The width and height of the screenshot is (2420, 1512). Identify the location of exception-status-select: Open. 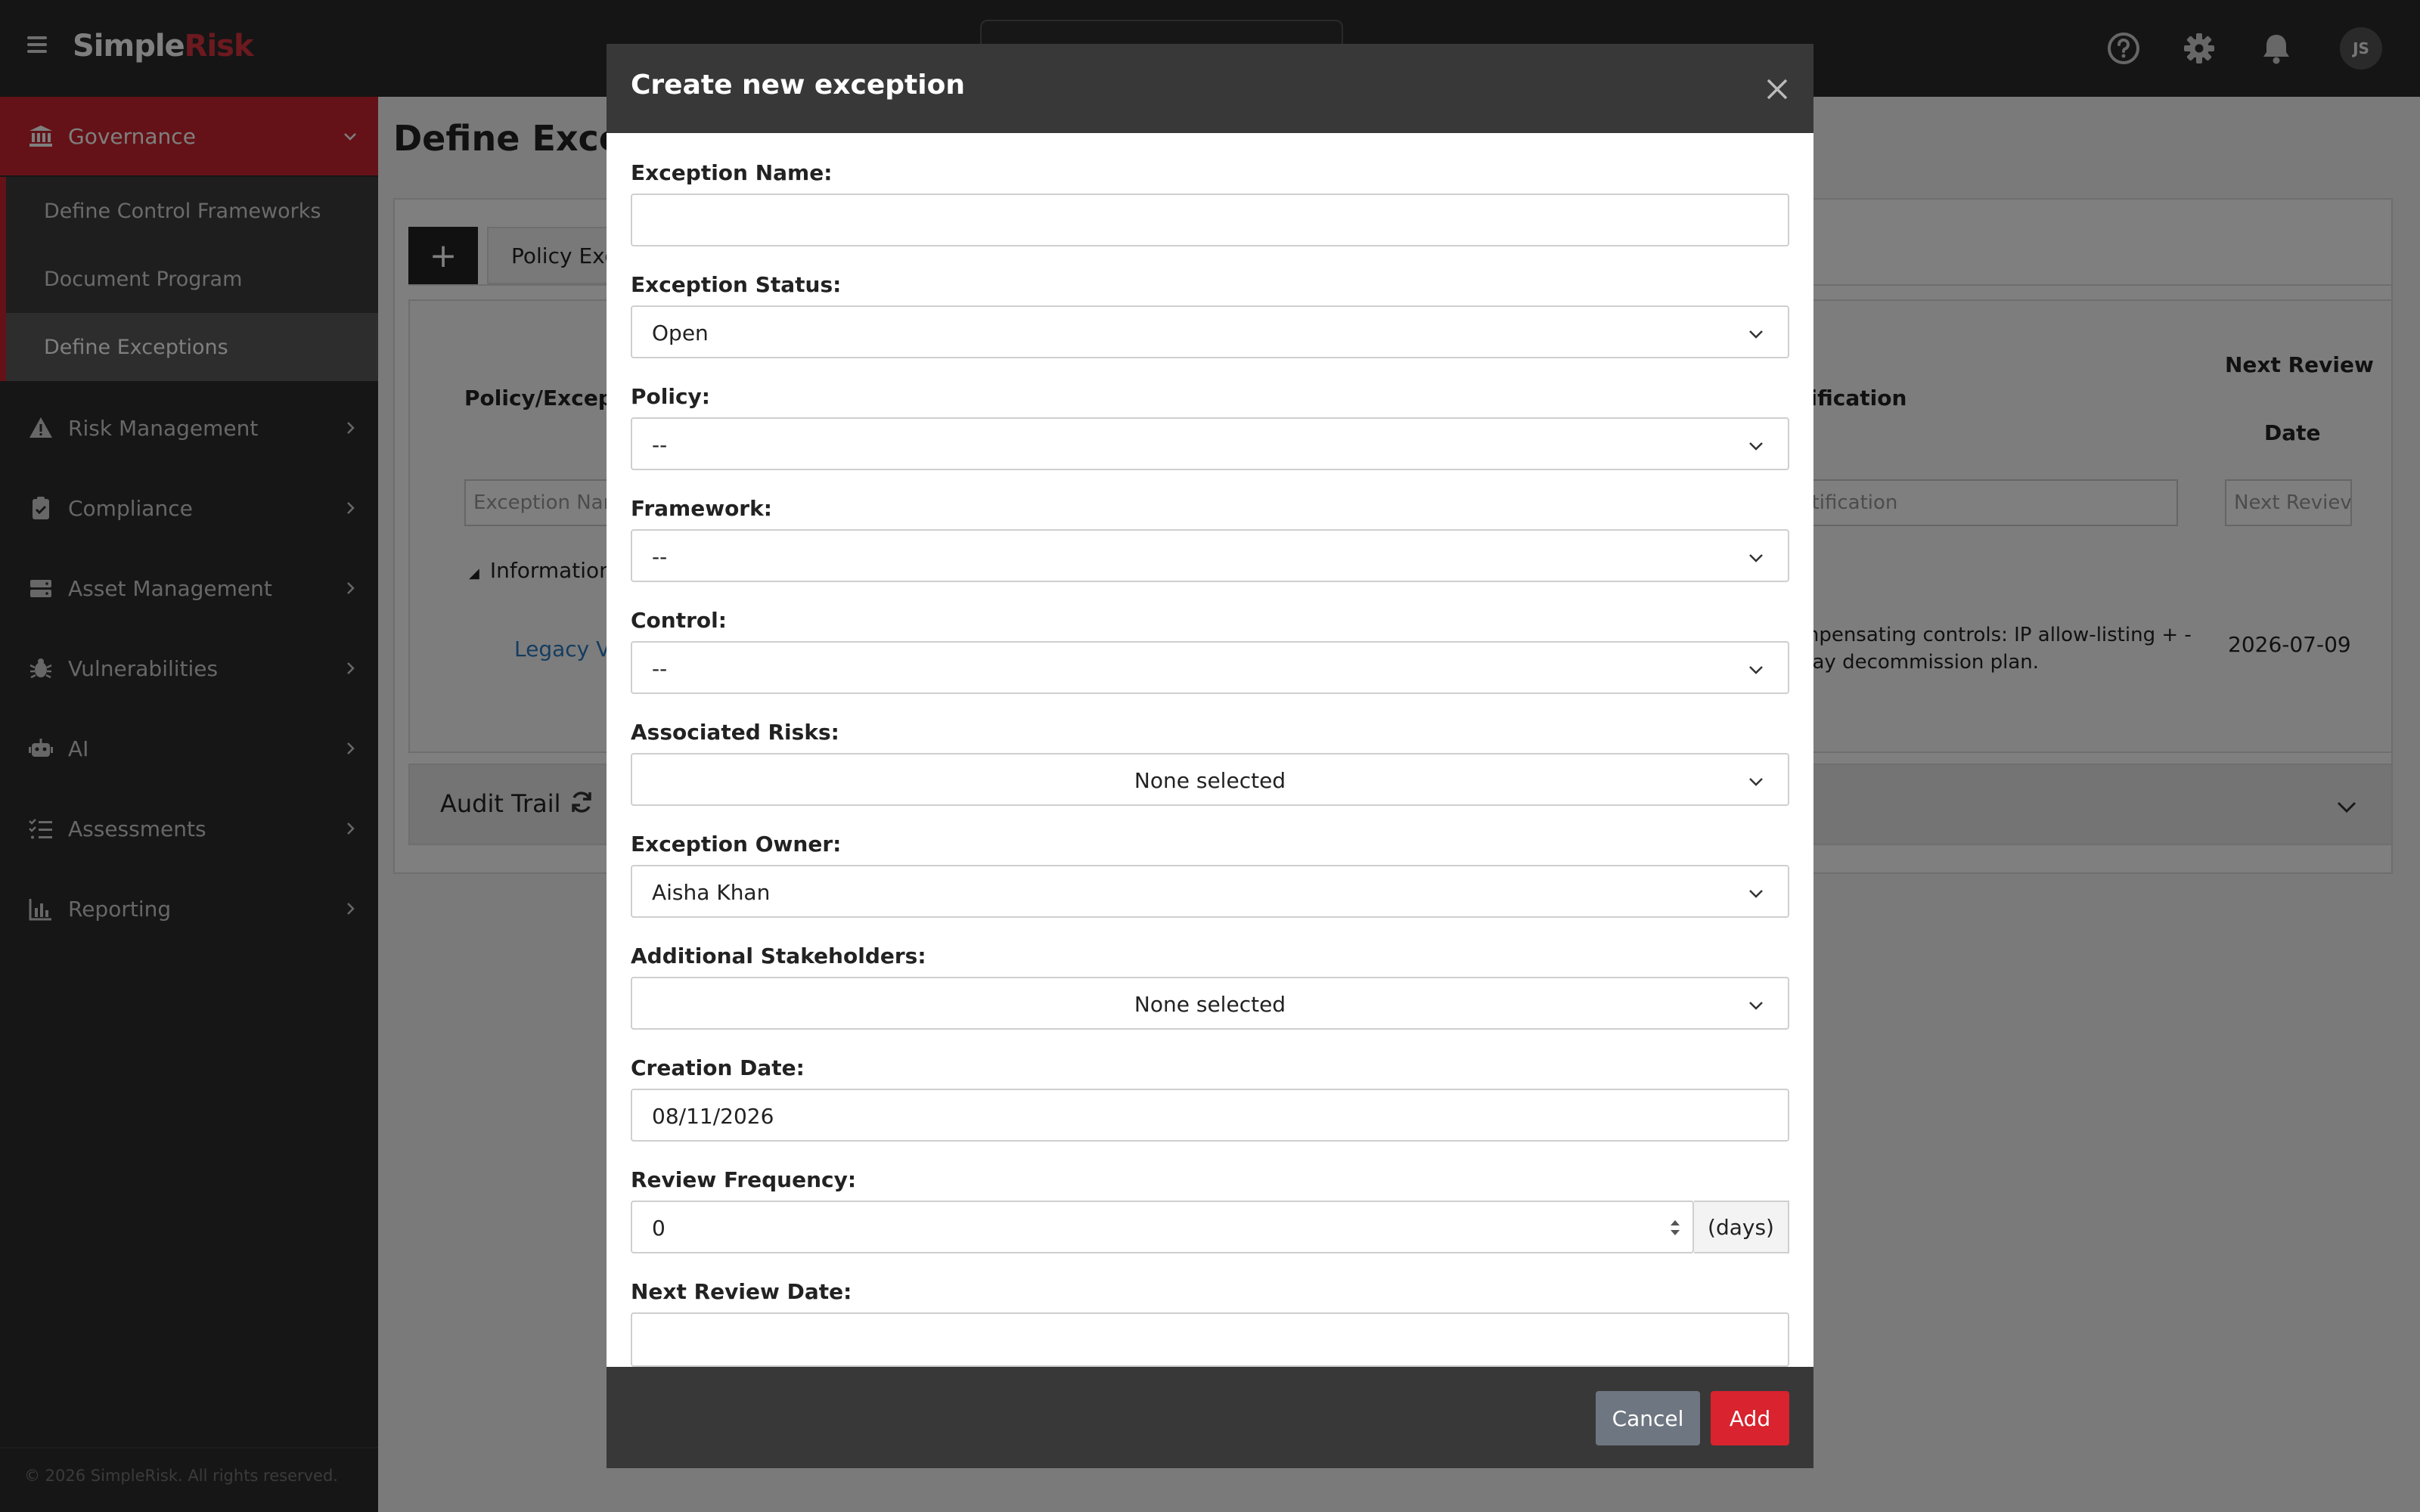
(1210, 331).